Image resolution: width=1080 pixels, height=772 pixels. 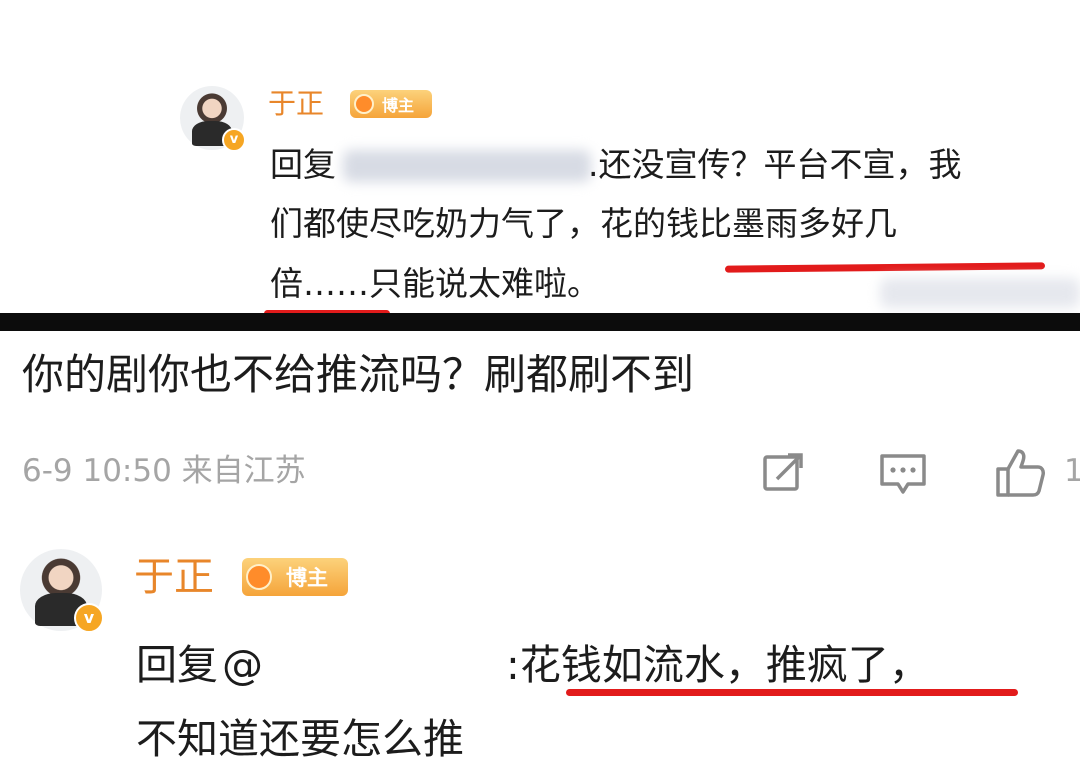 I want to click on reply-text-line3: 倍……只能说太难啦。, so click(x=435, y=283).